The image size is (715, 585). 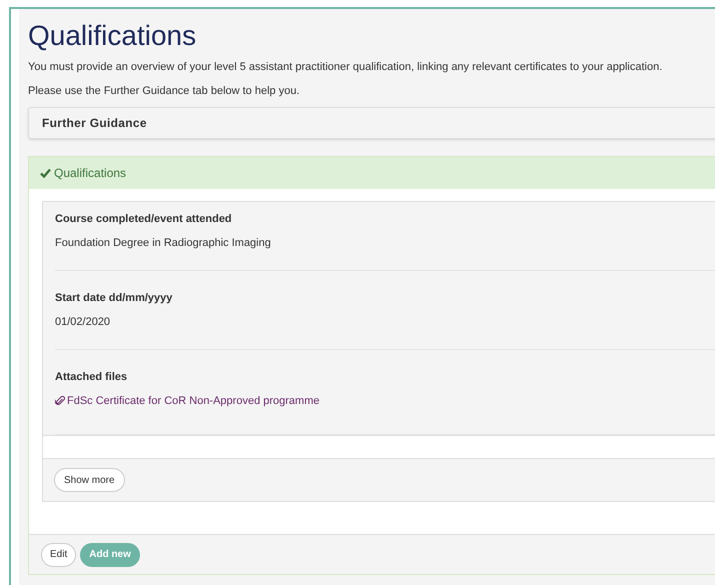 What do you see at coordinates (113, 36) in the screenshot?
I see `page-title: Qualifications` at bounding box center [113, 36].